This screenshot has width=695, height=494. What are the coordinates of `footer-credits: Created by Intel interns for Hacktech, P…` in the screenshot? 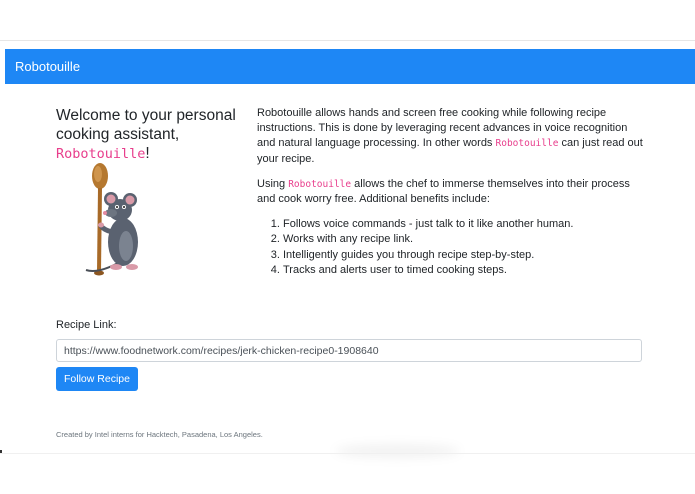 It's located at (159, 434).